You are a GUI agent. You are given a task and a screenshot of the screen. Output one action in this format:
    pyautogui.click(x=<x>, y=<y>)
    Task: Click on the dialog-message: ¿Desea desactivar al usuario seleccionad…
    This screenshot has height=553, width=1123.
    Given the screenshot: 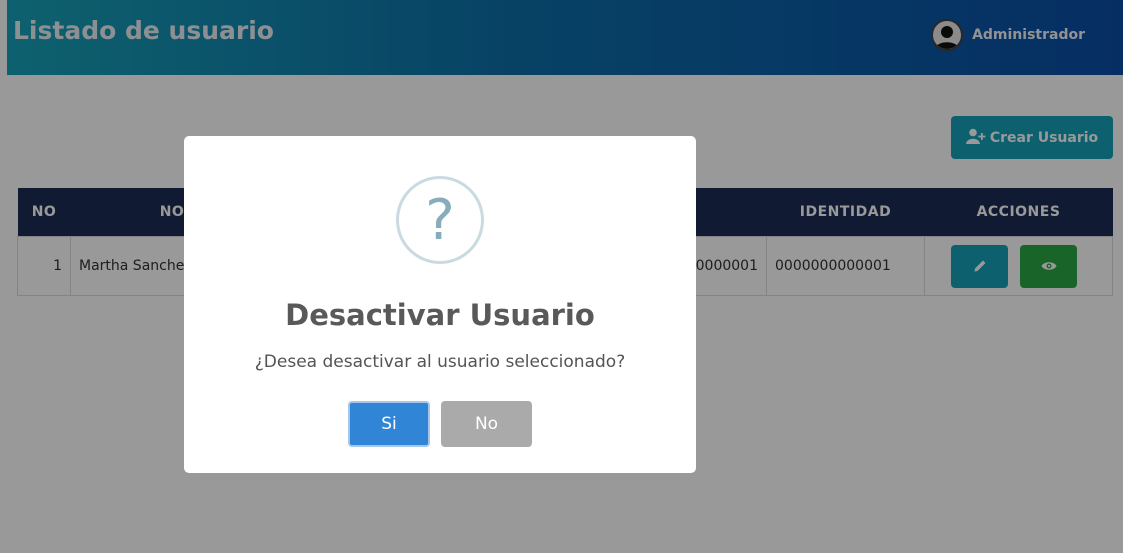 What is the action you would take?
    pyautogui.click(x=440, y=362)
    